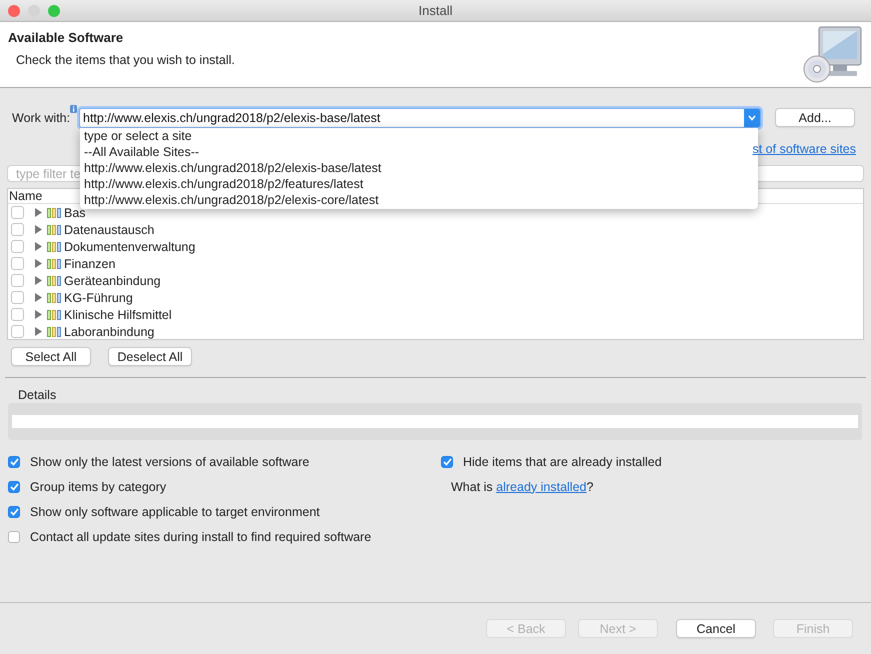  What do you see at coordinates (150, 356) in the screenshot?
I see `deselect-all-button: Deselect All` at bounding box center [150, 356].